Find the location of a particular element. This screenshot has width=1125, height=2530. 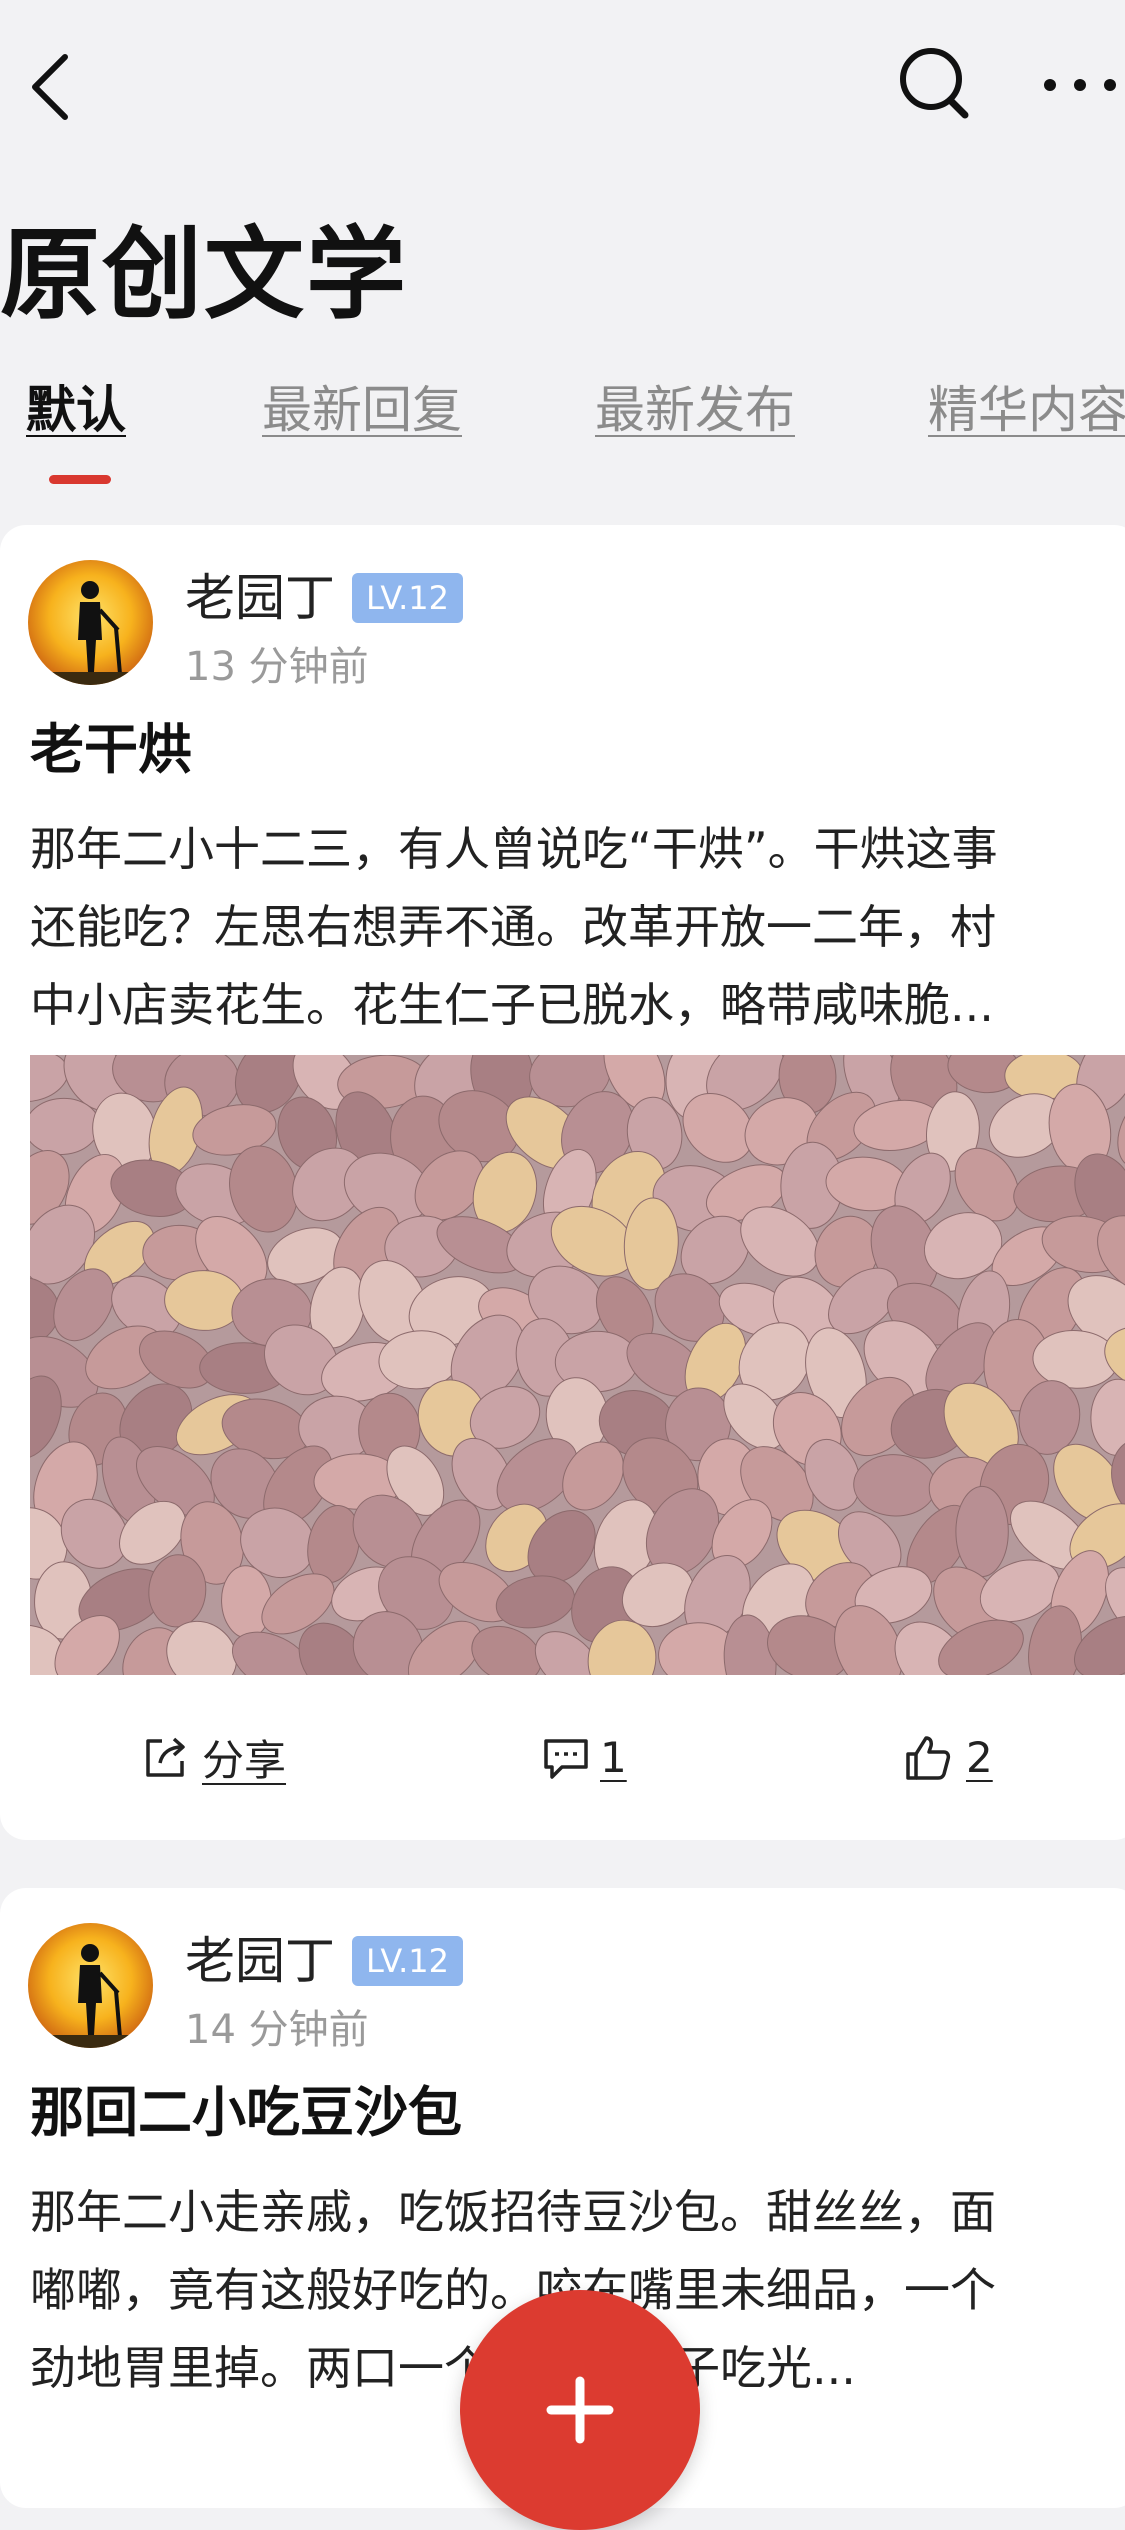

post-time: 14 分钟前 is located at coordinates (277, 2030).